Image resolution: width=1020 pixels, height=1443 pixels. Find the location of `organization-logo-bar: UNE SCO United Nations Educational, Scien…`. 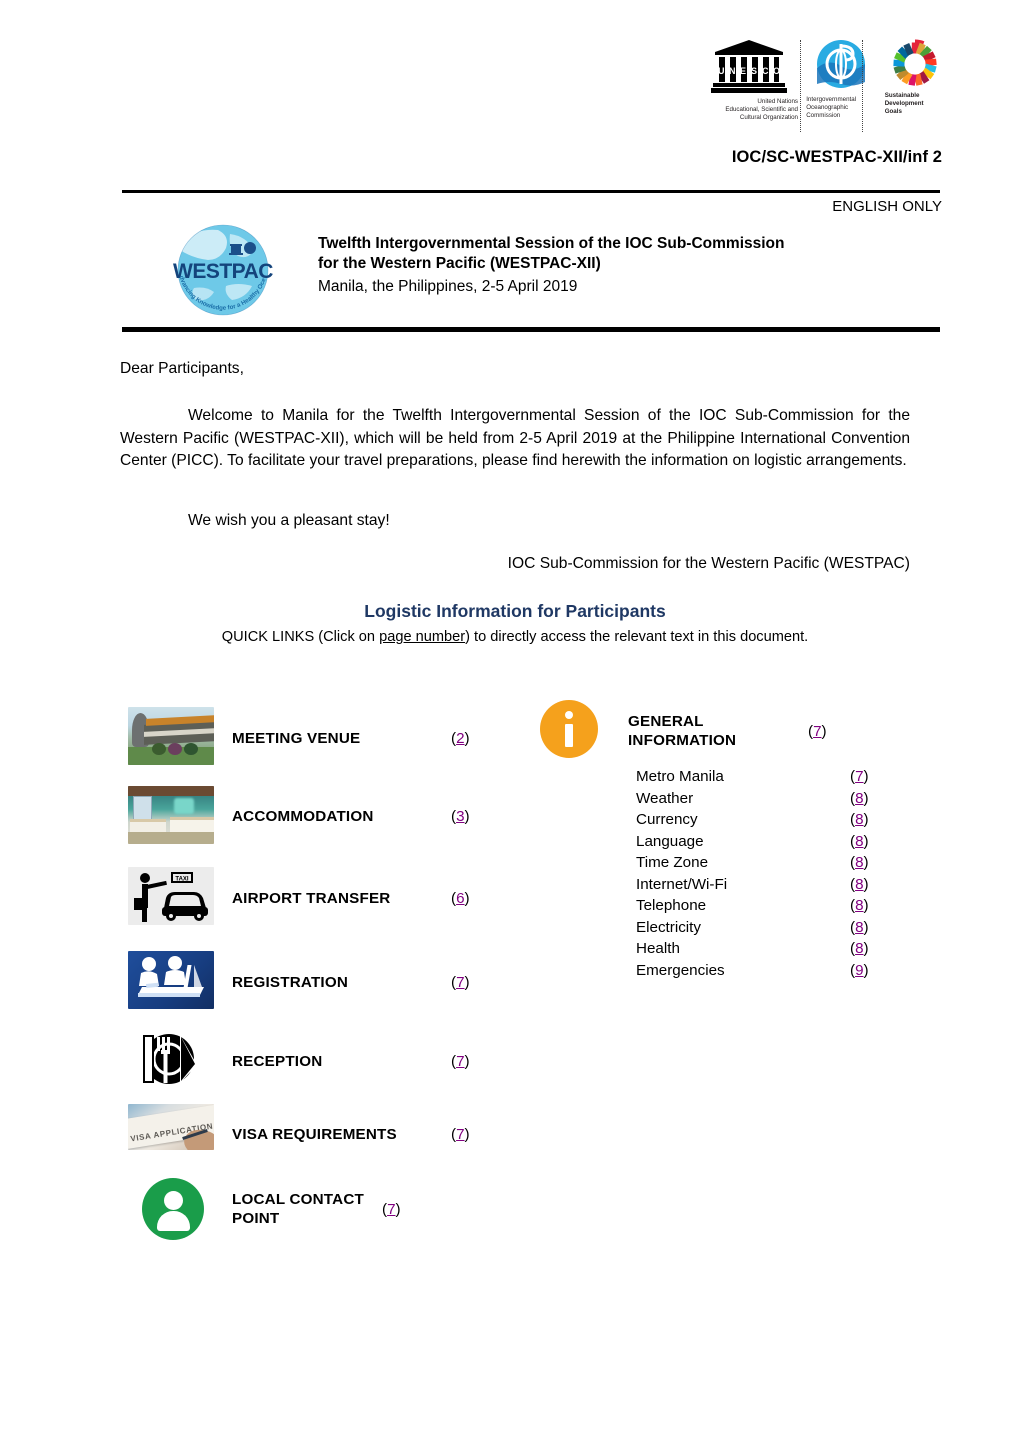

organization-logo-bar: UNE SCO United Nations Educational, Scien… is located at coordinates (822, 85).